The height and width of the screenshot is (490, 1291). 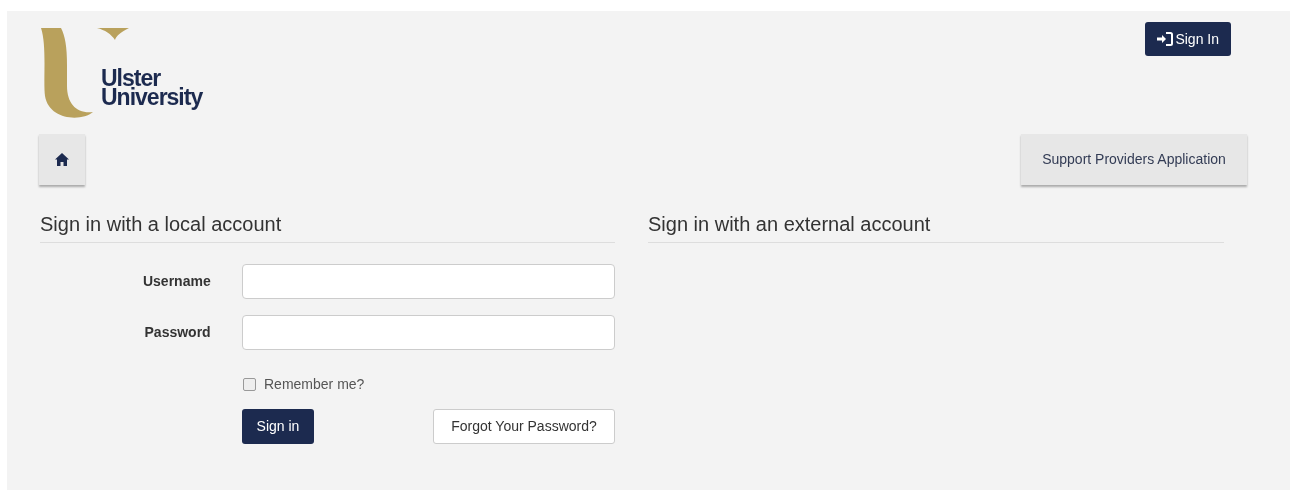 What do you see at coordinates (161, 224) in the screenshot?
I see `section-heading: Sign in with a local account` at bounding box center [161, 224].